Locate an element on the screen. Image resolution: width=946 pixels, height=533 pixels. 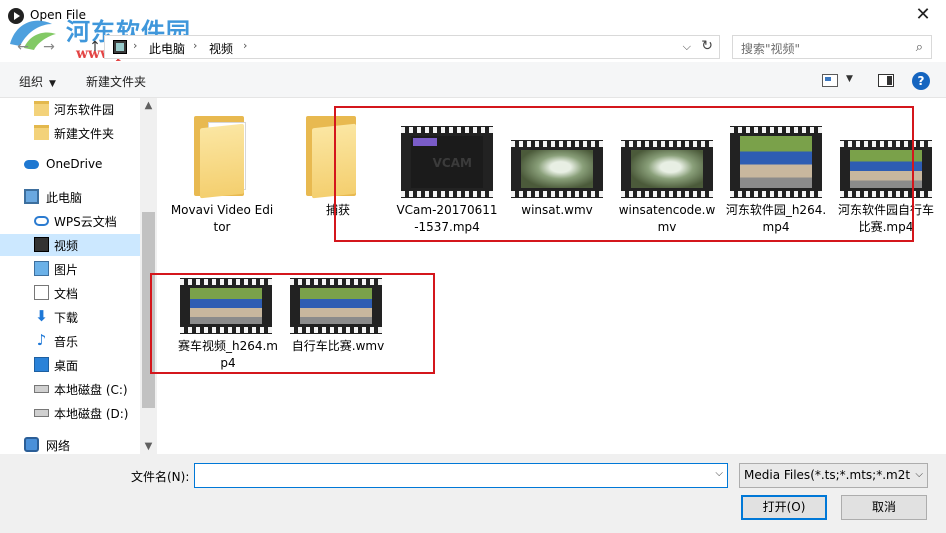
scroll-up-icon: ▲ is located at coordinates (148, 105).